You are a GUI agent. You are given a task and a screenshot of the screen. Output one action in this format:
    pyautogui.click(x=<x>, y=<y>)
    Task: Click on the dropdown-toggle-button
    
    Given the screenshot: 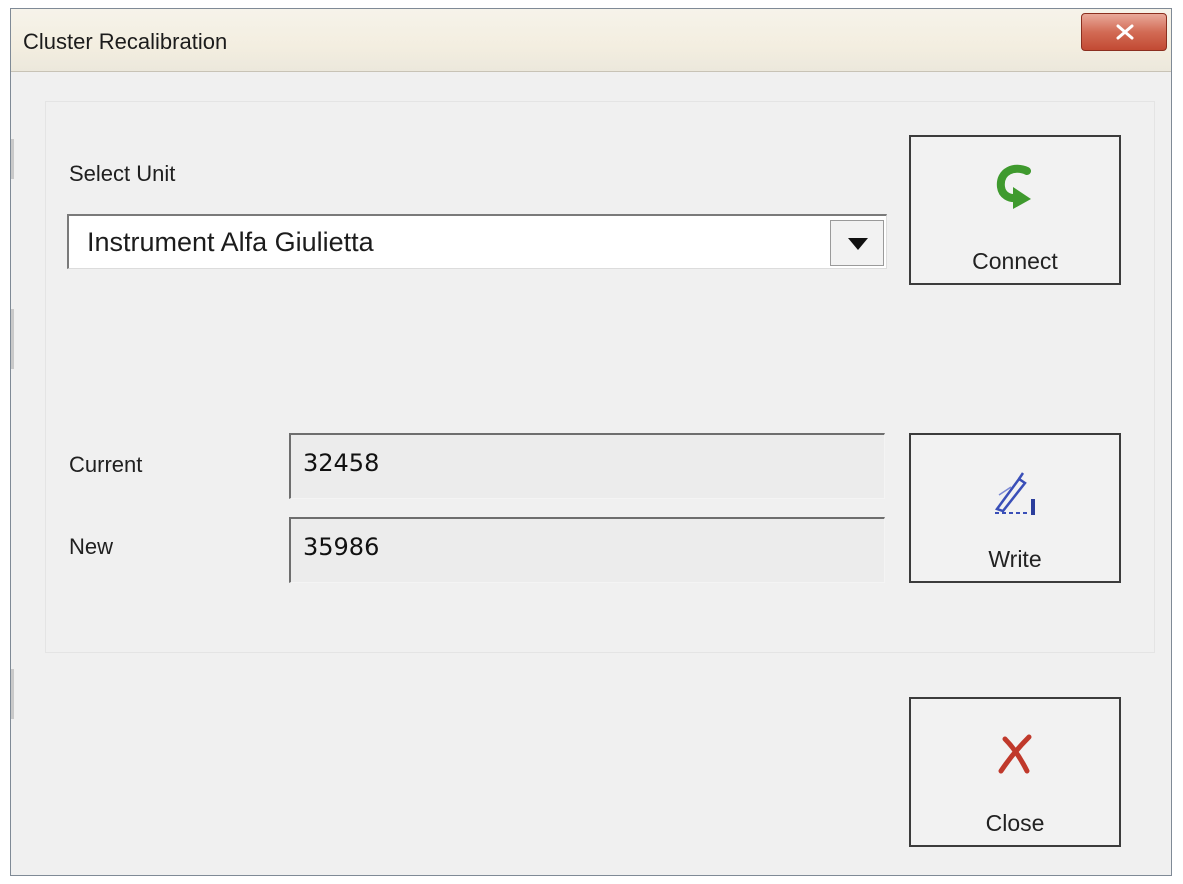 What is the action you would take?
    pyautogui.click(x=857, y=243)
    